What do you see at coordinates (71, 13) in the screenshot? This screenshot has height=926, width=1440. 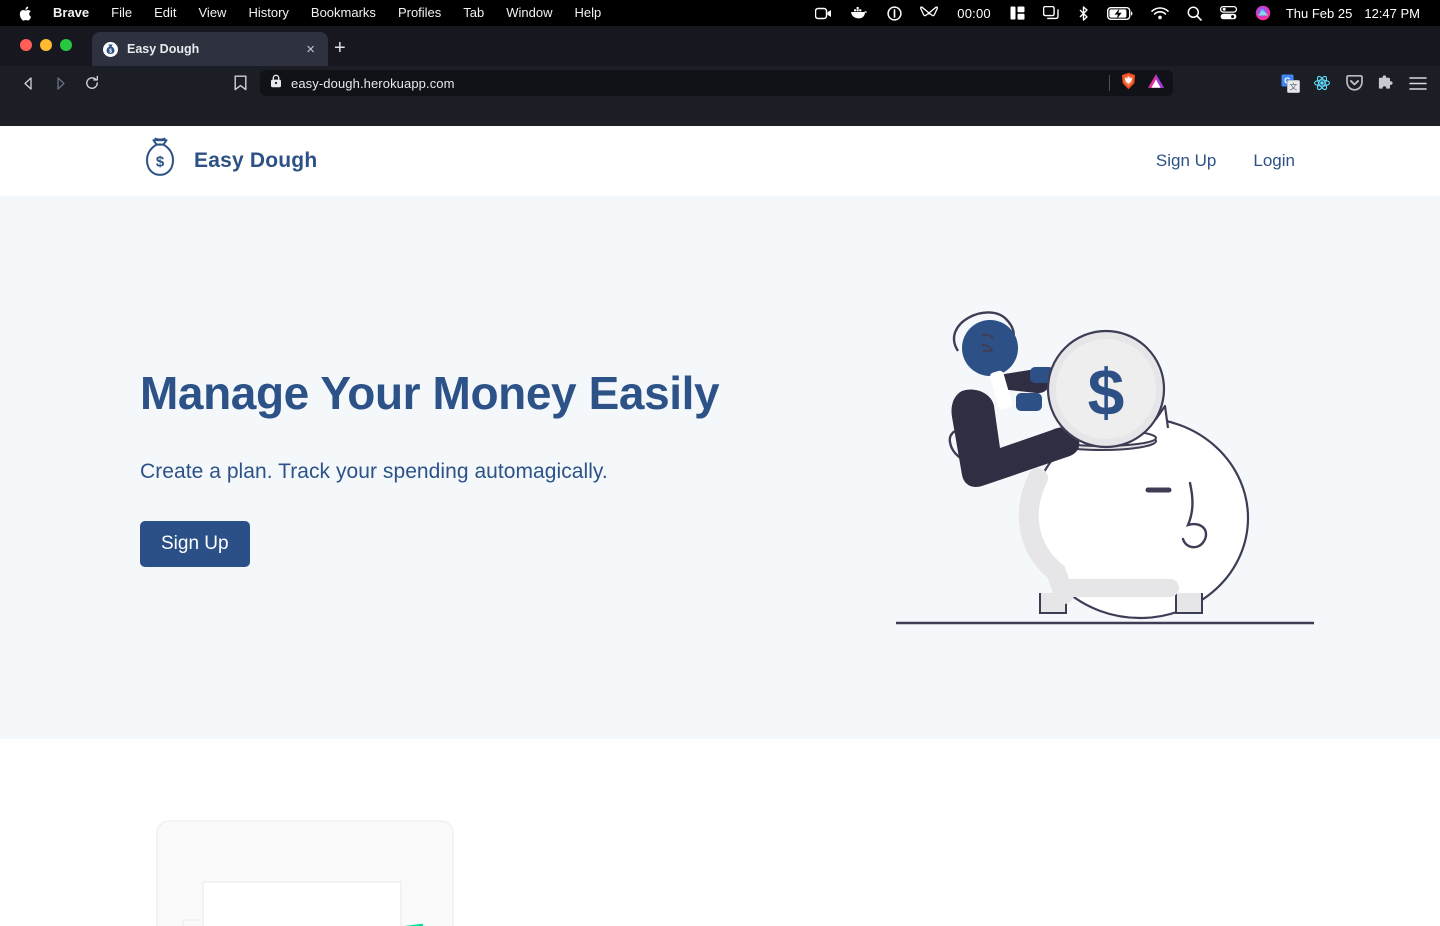 I see `menu-item-brave: Brave` at bounding box center [71, 13].